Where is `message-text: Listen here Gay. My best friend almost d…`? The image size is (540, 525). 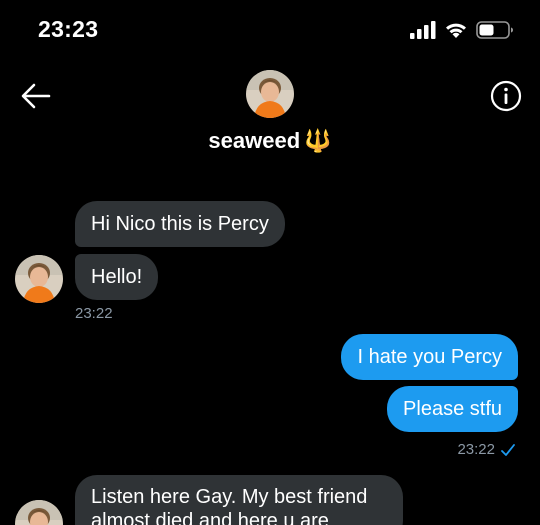 message-text: Listen here Gay. My best friend almost d… is located at coordinates (229, 505).